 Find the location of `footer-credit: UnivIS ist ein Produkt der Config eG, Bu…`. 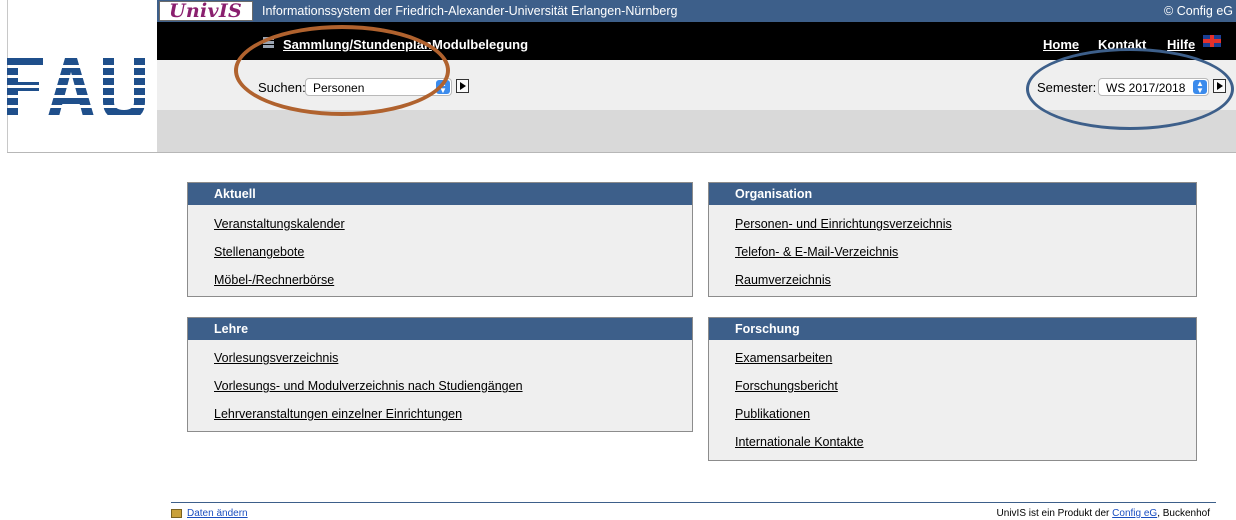

footer-credit: UnivIS ist ein Produkt der Config eG, Bu… is located at coordinates (1103, 513).